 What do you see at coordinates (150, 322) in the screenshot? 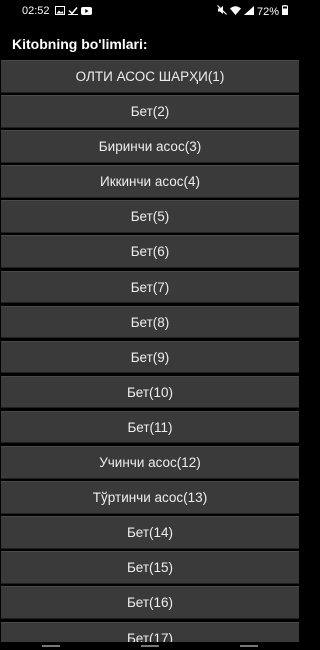
I see `chapter-item: Бет(8)` at bounding box center [150, 322].